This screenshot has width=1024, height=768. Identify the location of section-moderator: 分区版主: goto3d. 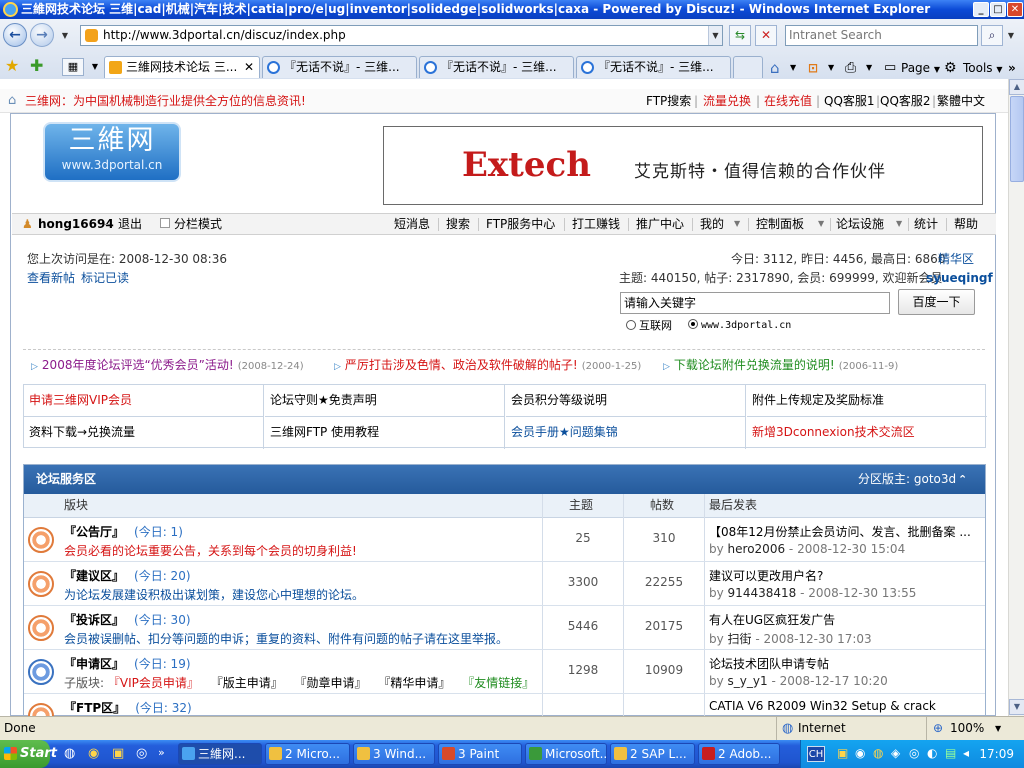
(907, 479).